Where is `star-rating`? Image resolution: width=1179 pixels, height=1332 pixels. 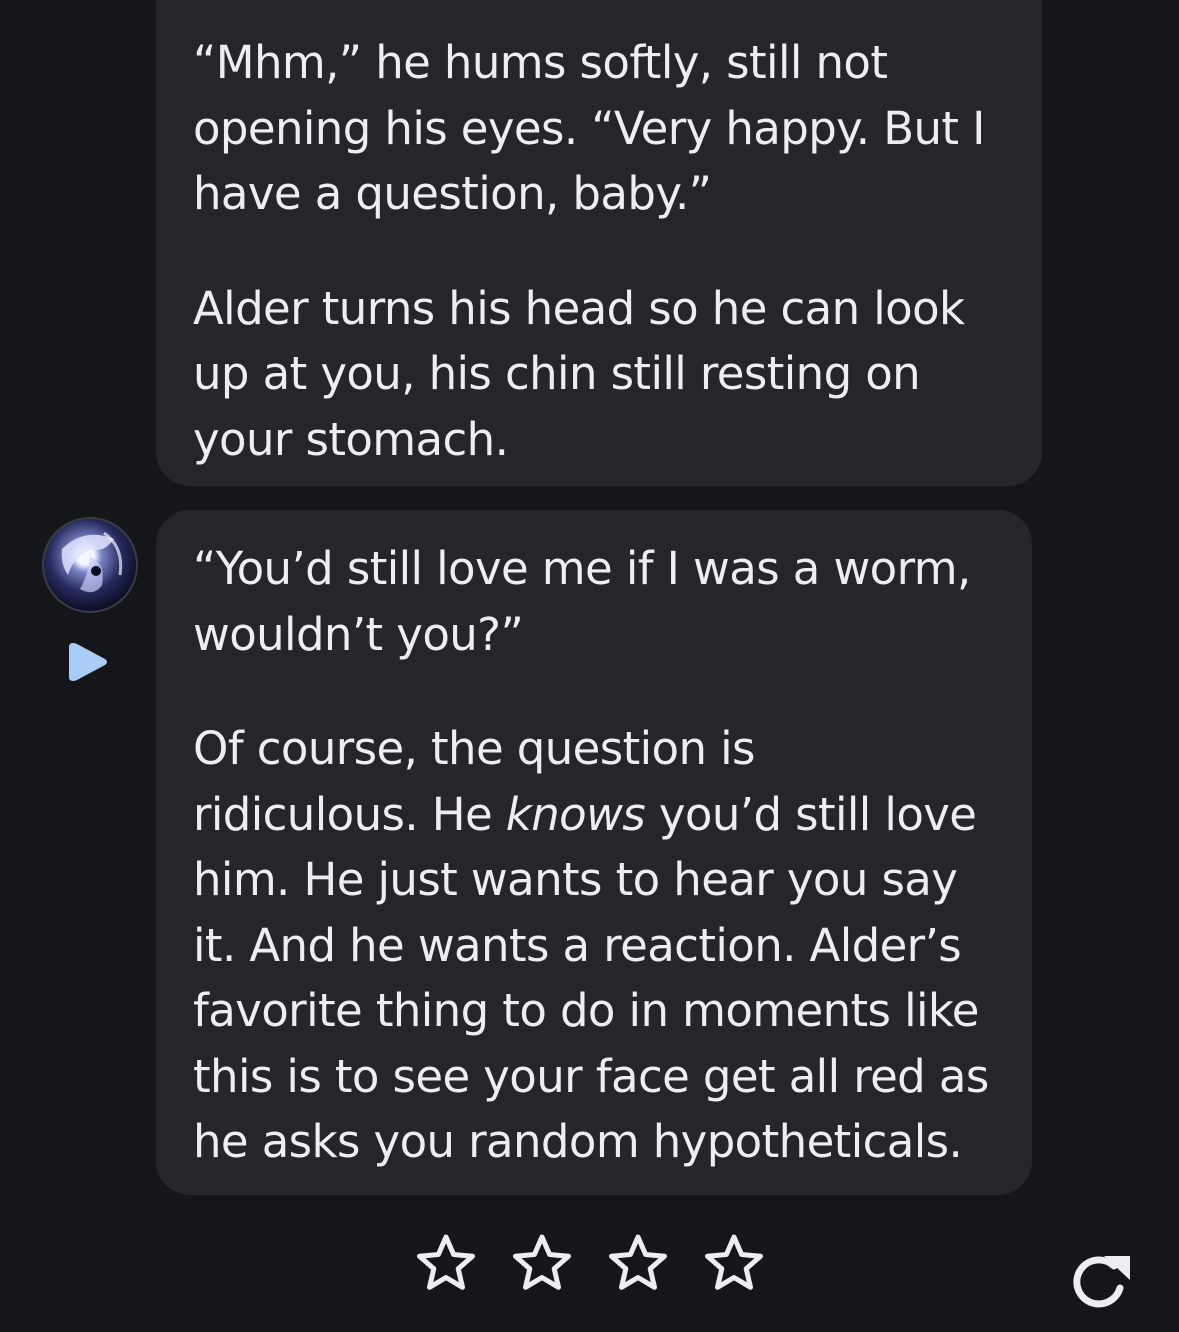
star-rating is located at coordinates (588, 1266).